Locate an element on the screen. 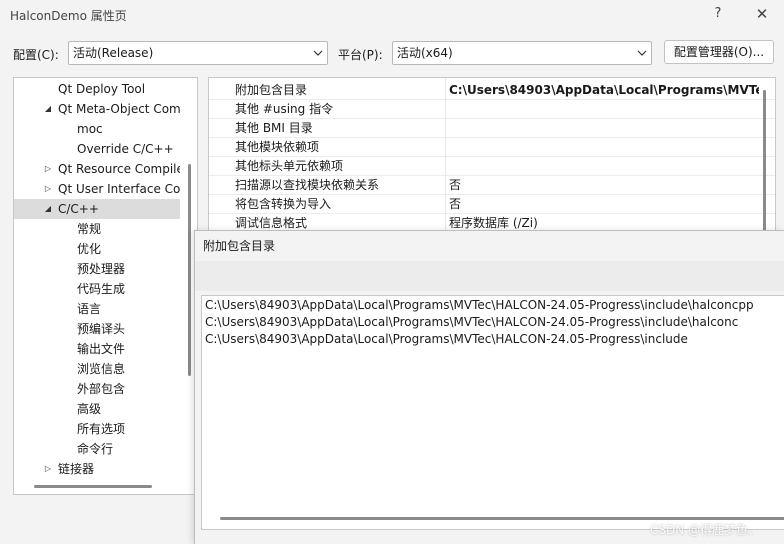  property-row: 其他 BMI 目录 is located at coordinates (492, 128).